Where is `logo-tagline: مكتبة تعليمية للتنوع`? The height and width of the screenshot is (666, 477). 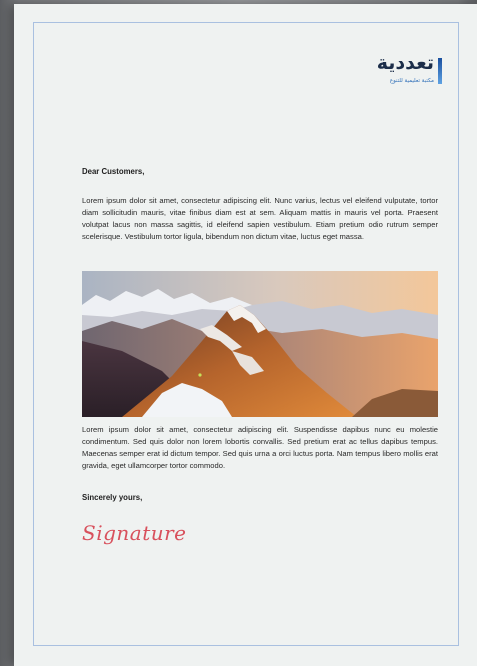
logo-tagline: مكتبة تعليمية للتنوع is located at coordinates (411, 81).